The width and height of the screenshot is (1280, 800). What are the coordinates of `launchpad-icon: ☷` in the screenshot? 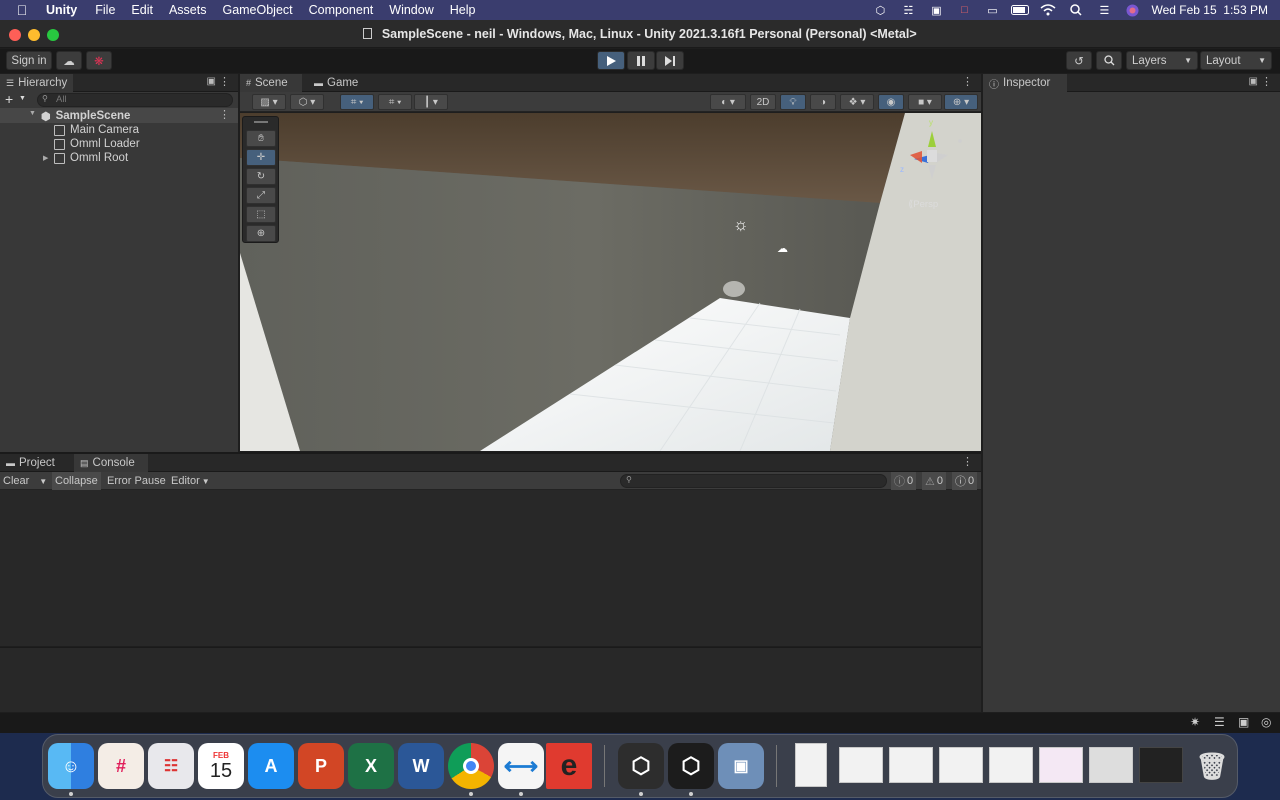 It's located at (171, 766).